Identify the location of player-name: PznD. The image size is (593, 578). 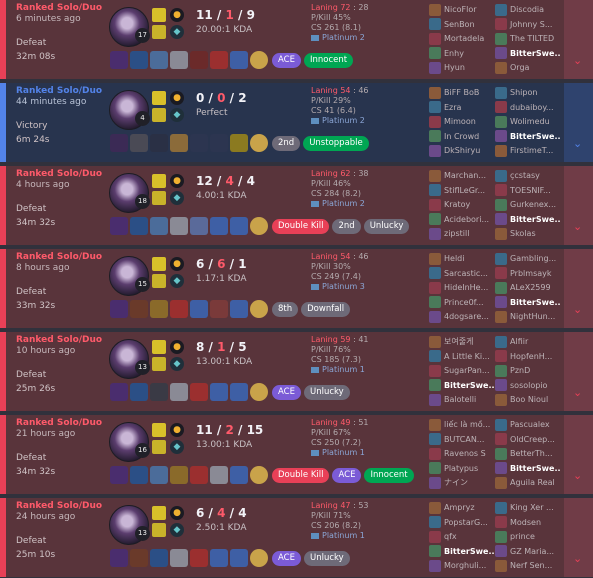
(520, 370).